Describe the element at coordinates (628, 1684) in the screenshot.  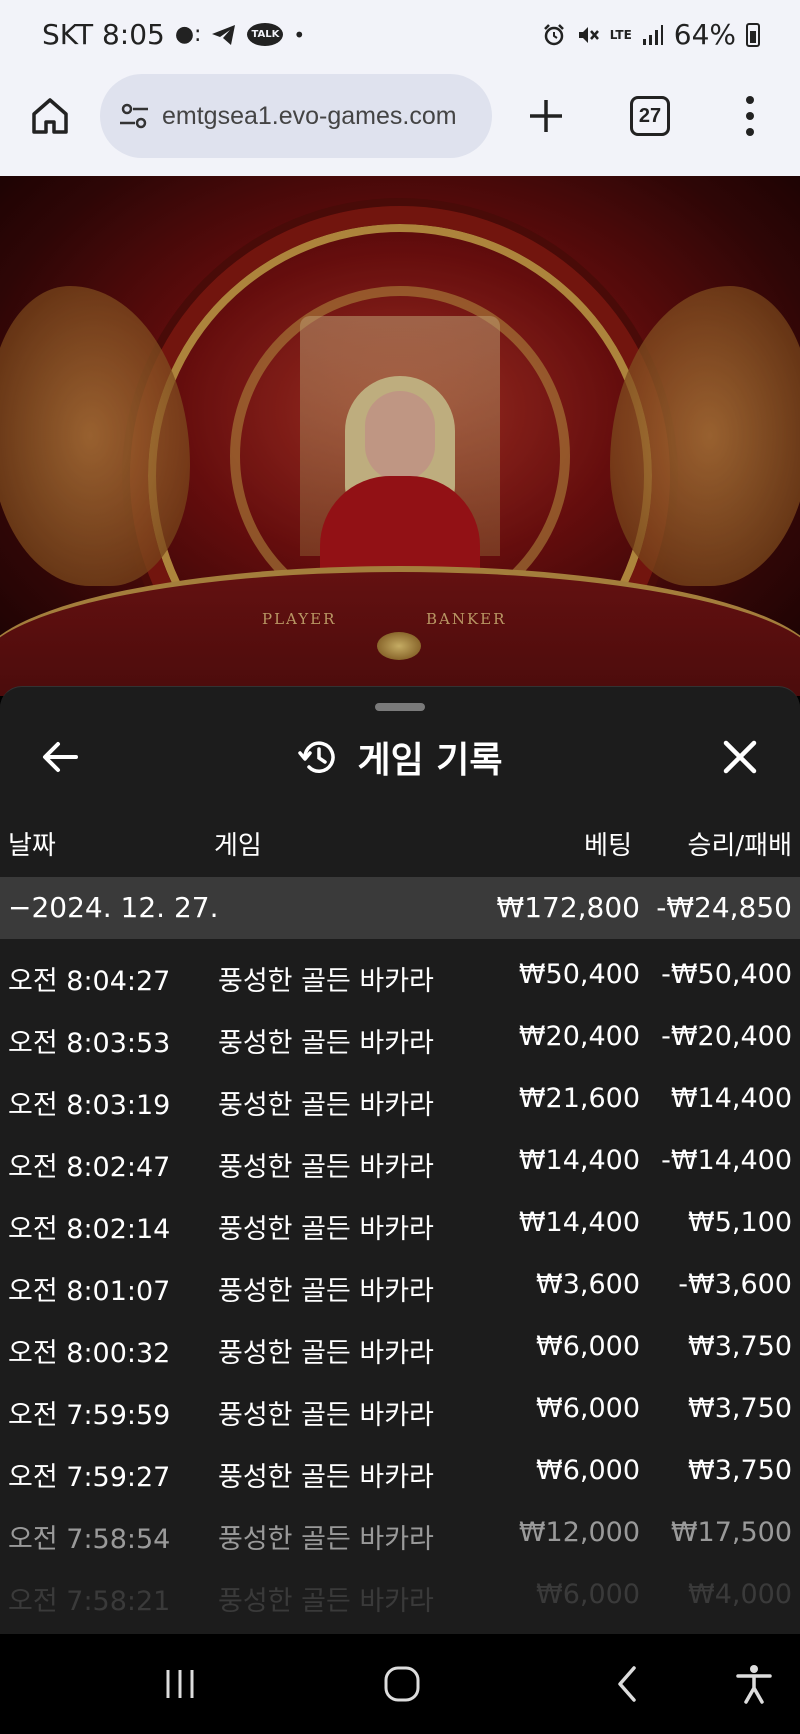
I see `back-nav-button` at that location.